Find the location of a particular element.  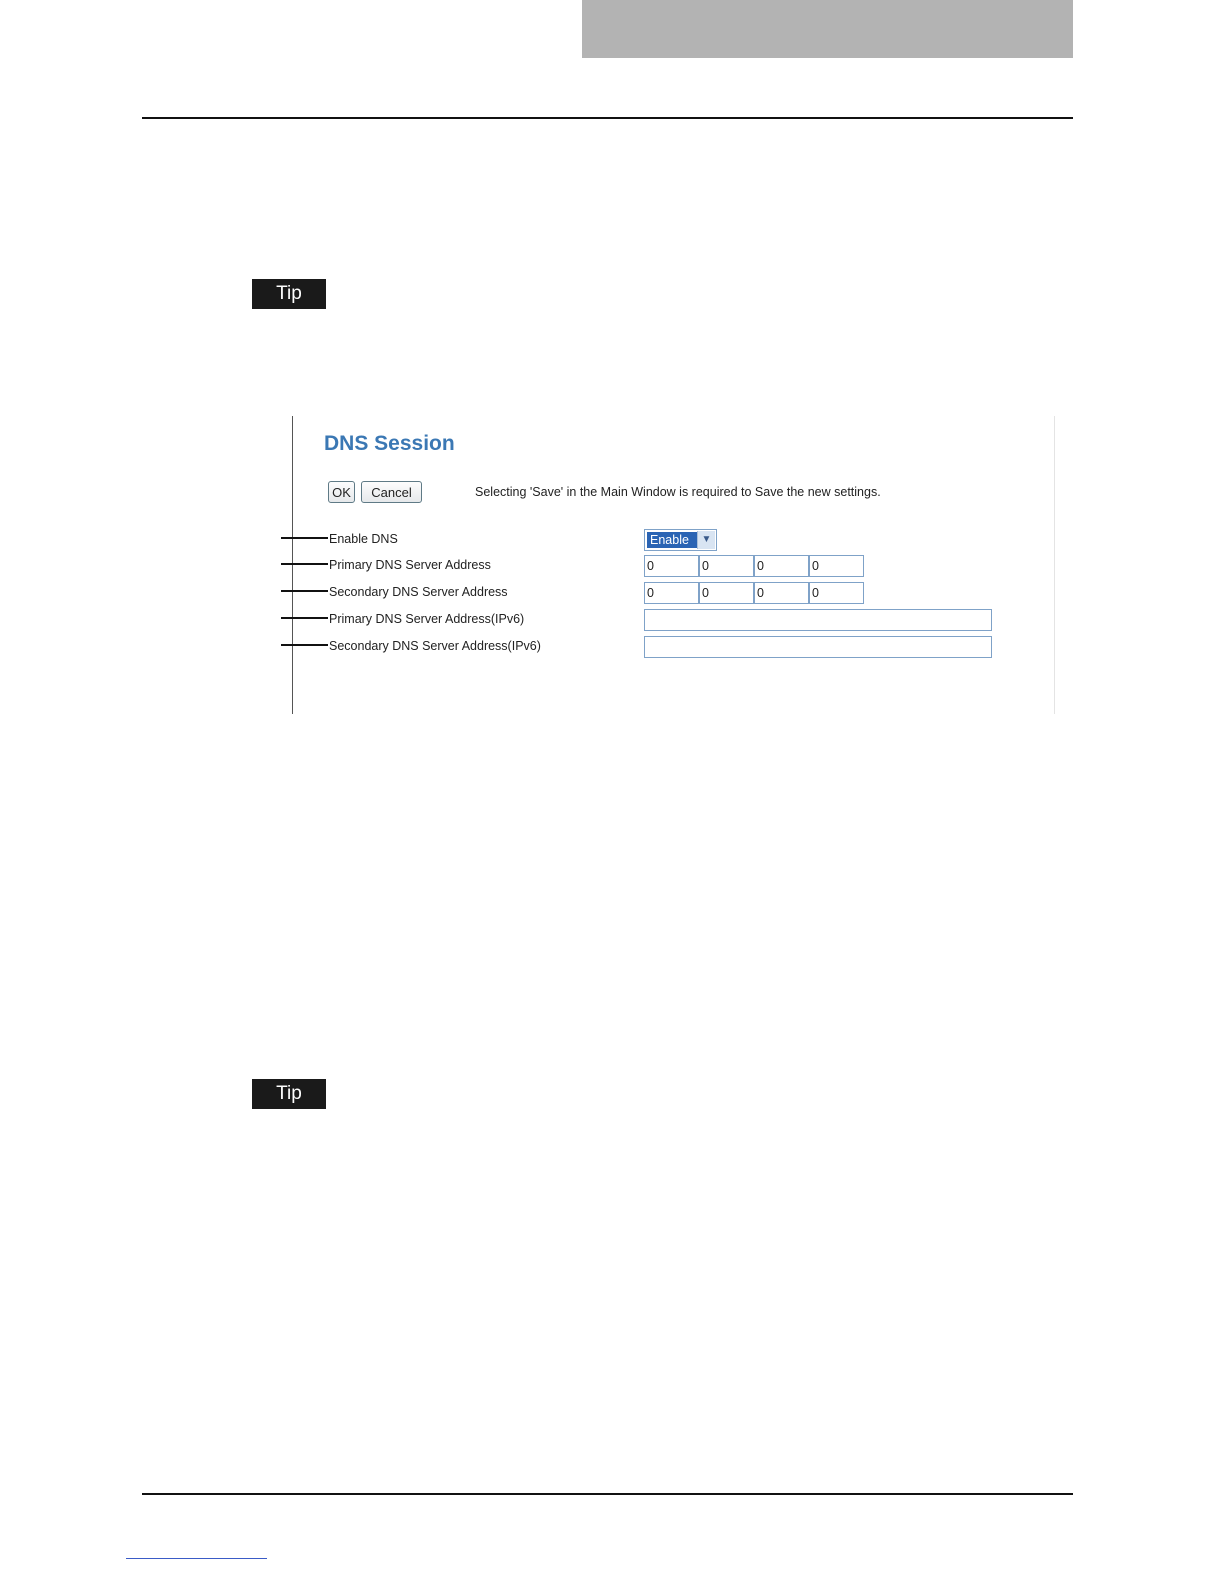

frame-right-edge is located at coordinates (1054, 565).